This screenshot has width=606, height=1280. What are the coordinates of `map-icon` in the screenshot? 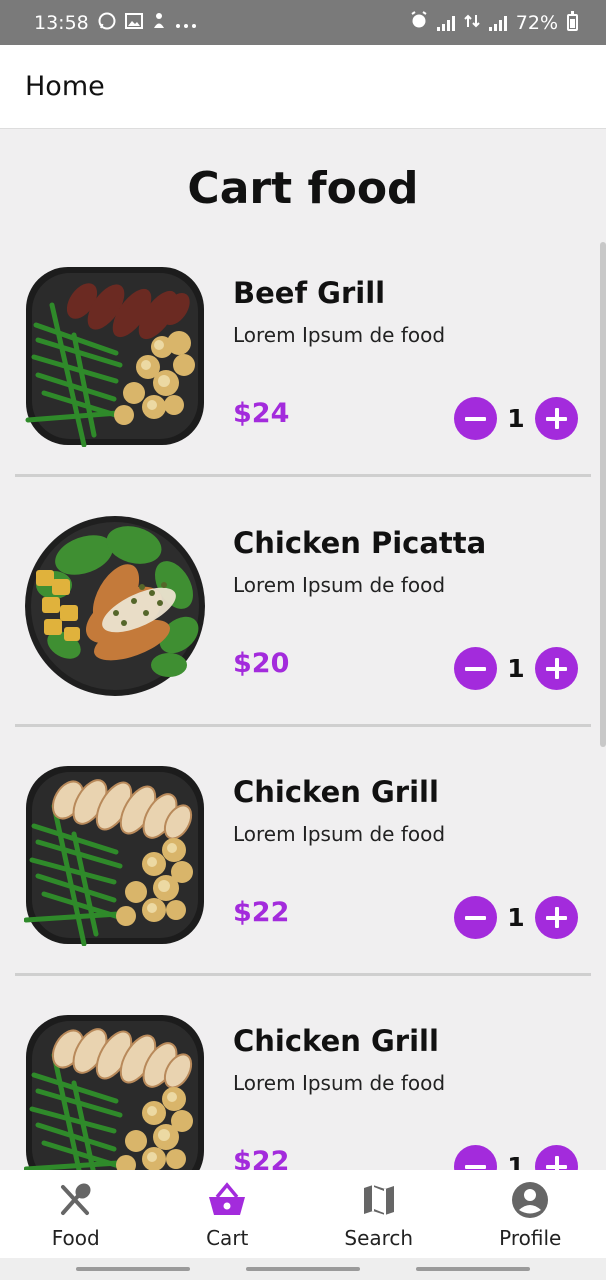 It's located at (379, 1200).